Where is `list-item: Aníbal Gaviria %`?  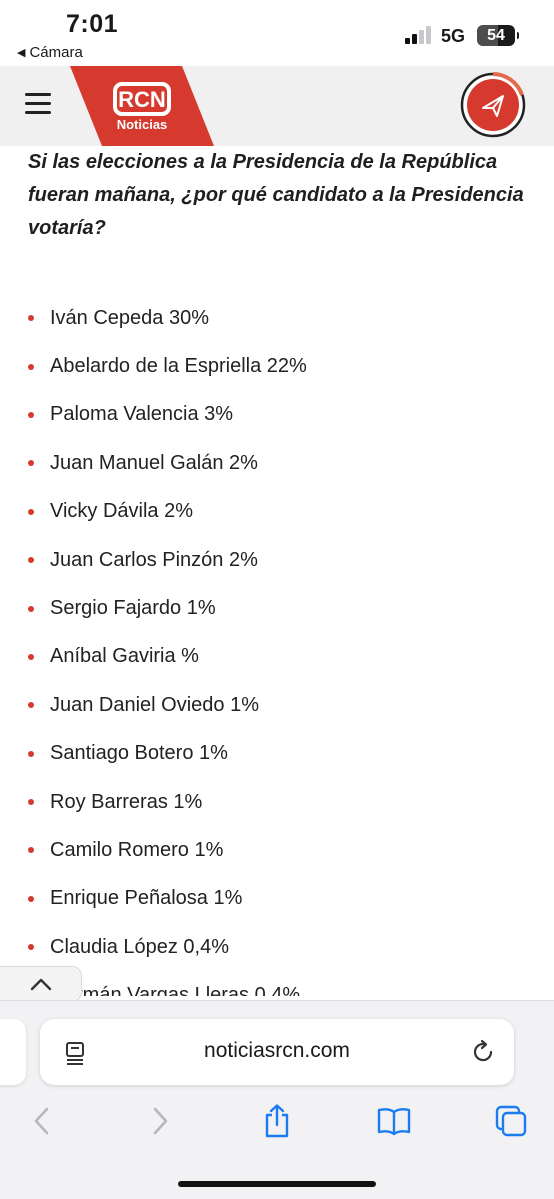 list-item: Aníbal Gaviria % is located at coordinates (277, 657).